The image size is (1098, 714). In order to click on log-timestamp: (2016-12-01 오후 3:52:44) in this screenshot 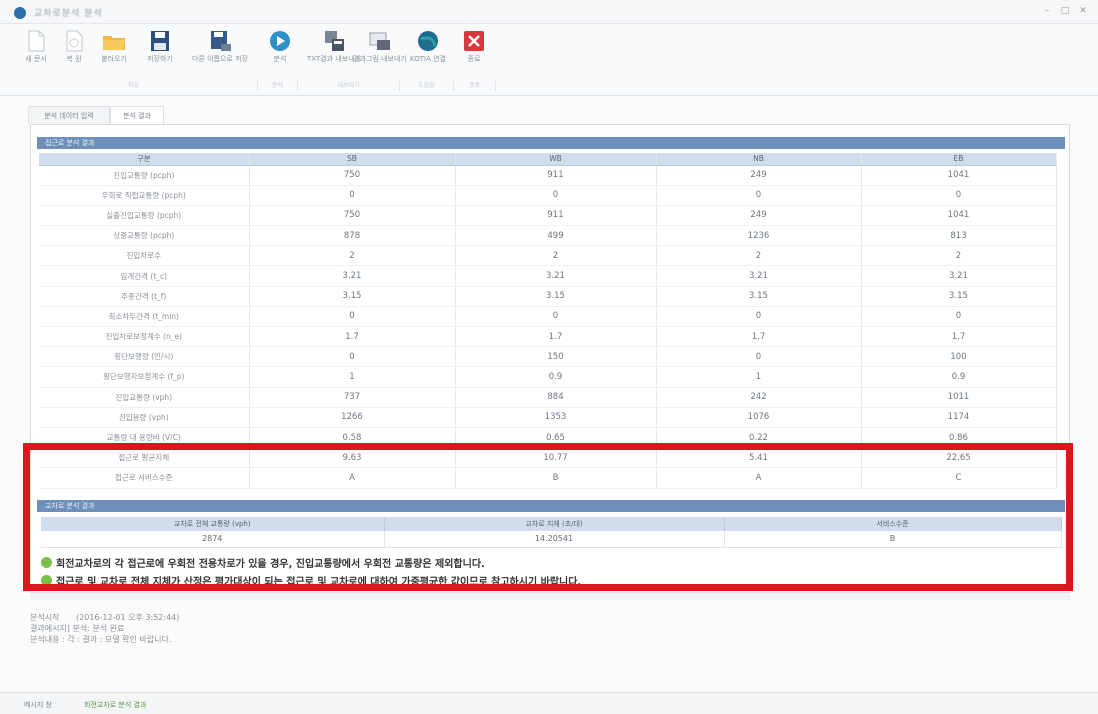, I will do `click(128, 617)`.